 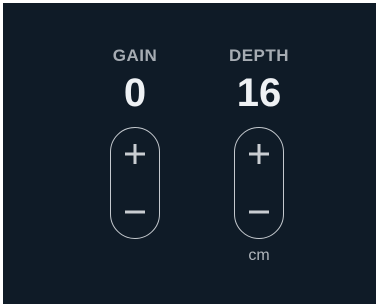 I want to click on depth-value: 16, so click(x=259, y=93).